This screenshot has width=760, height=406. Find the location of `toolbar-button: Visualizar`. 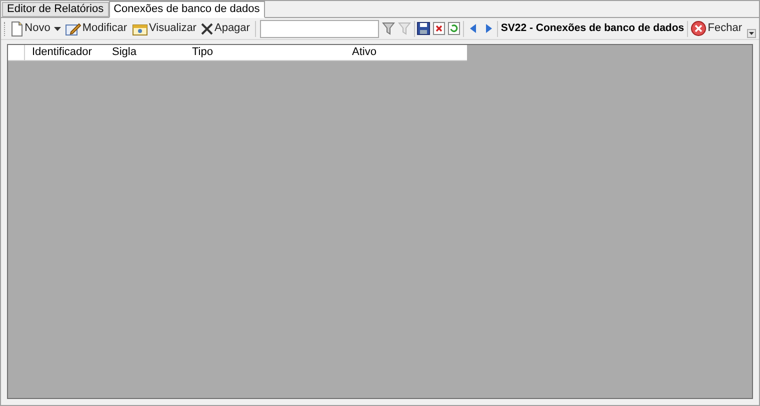

toolbar-button: Visualizar is located at coordinates (164, 28).